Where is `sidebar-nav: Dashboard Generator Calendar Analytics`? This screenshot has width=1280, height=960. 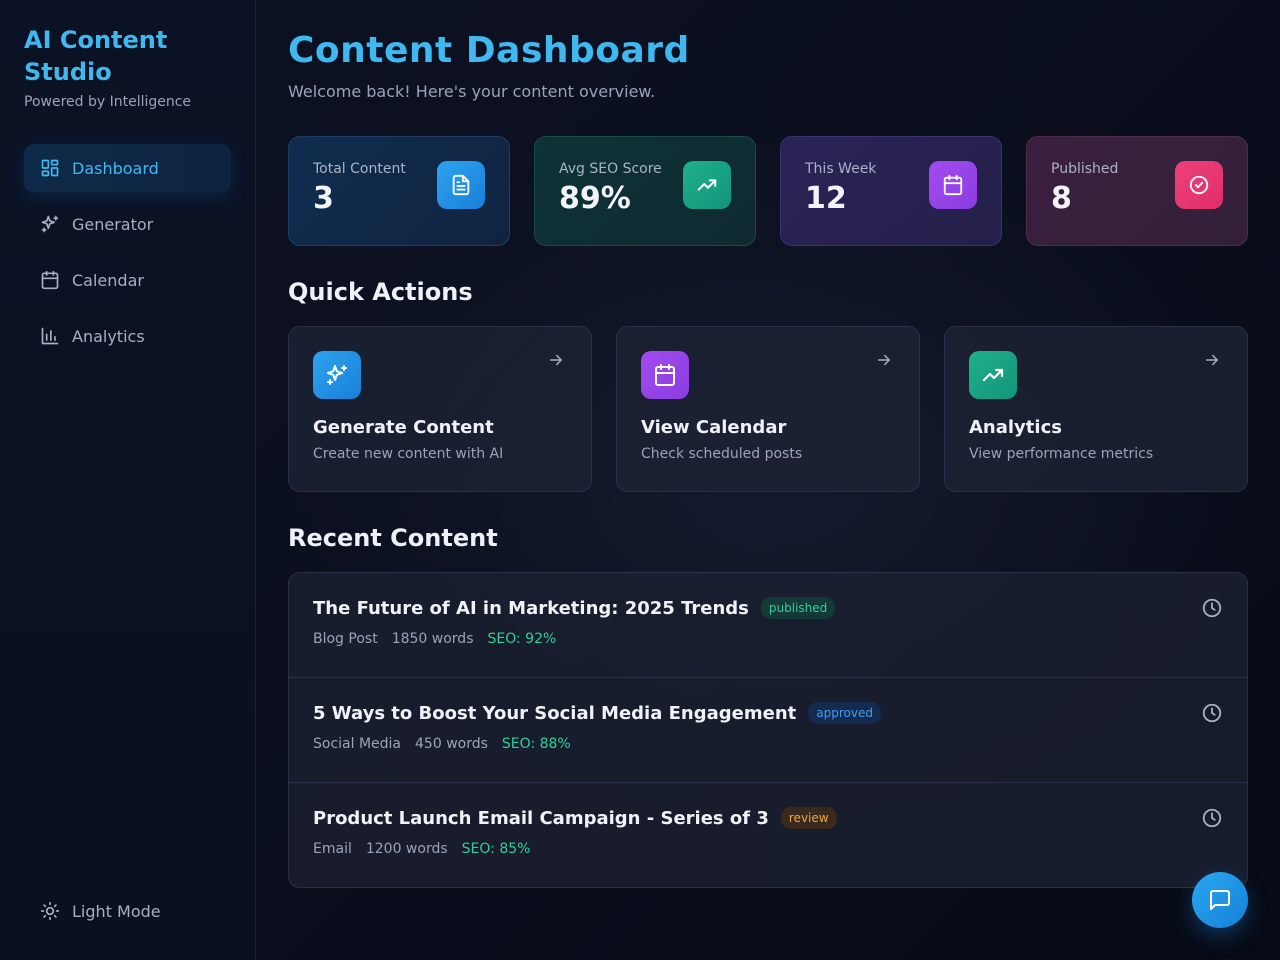
sidebar-nav: Dashboard Generator Calendar Analytics is located at coordinates (127, 256).